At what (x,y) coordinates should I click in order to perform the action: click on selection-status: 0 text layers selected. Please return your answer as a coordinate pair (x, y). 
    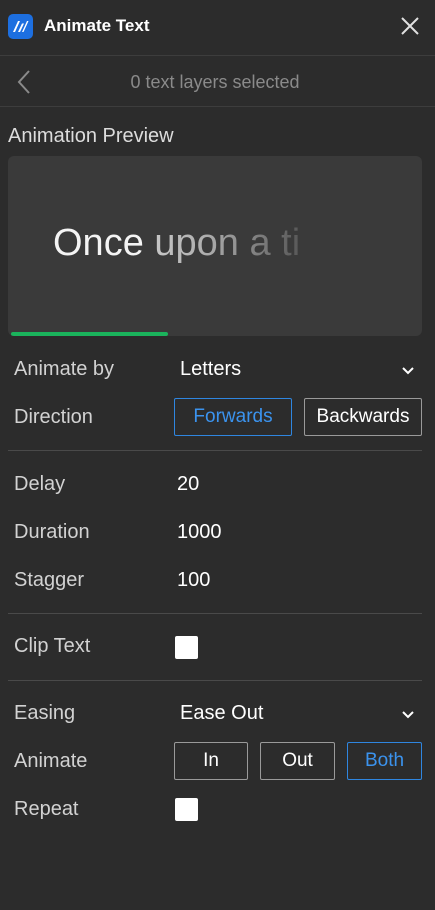
    Looking at the image, I should click on (215, 82).